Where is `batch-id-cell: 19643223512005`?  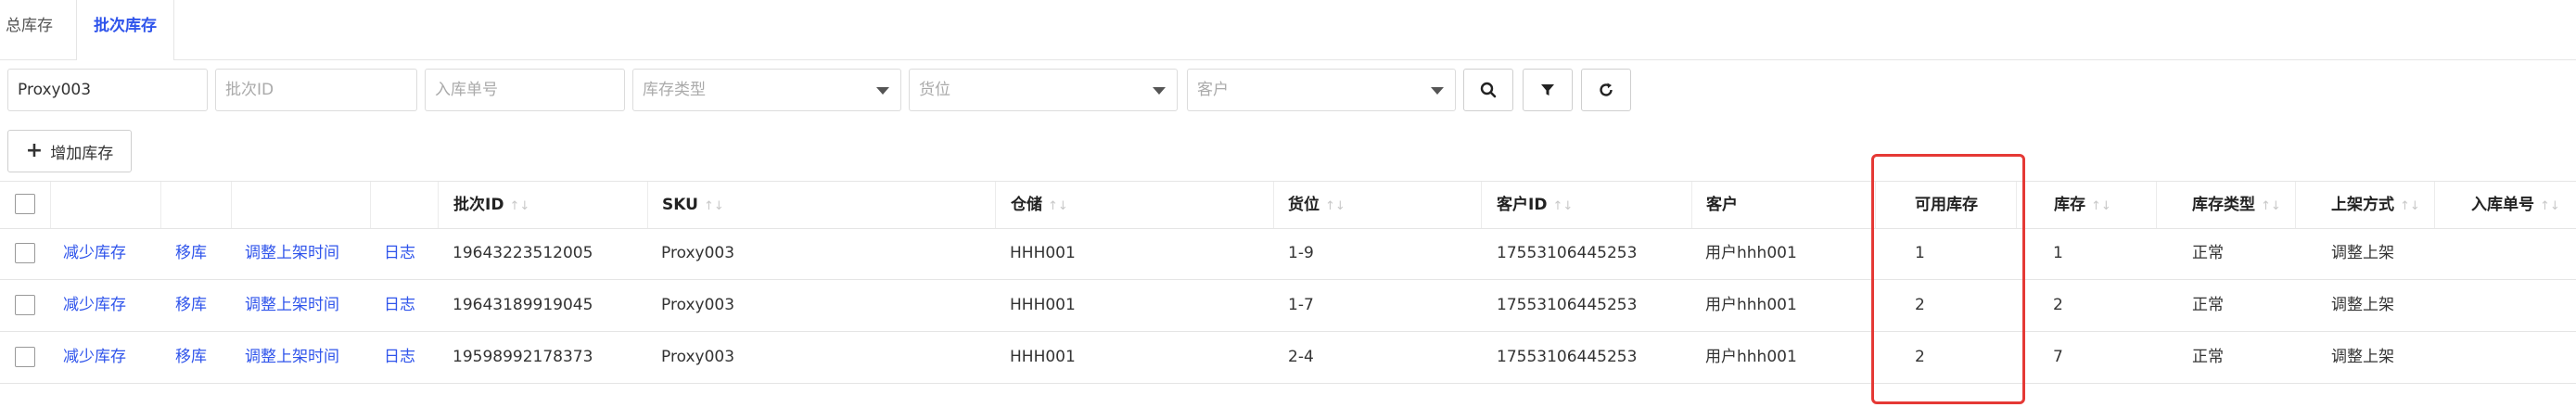 batch-id-cell: 19643223512005 is located at coordinates (523, 253).